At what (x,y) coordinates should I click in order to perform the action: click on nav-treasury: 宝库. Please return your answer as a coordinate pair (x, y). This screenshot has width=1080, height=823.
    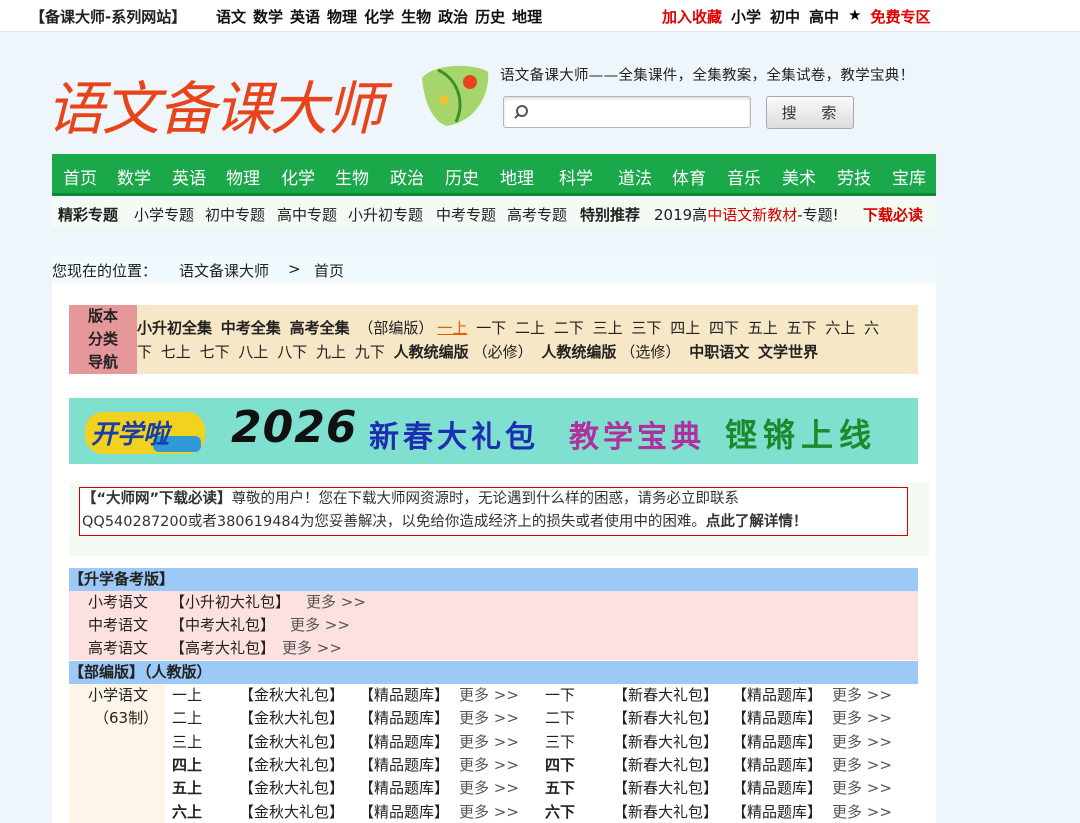
    Looking at the image, I should click on (909, 176).